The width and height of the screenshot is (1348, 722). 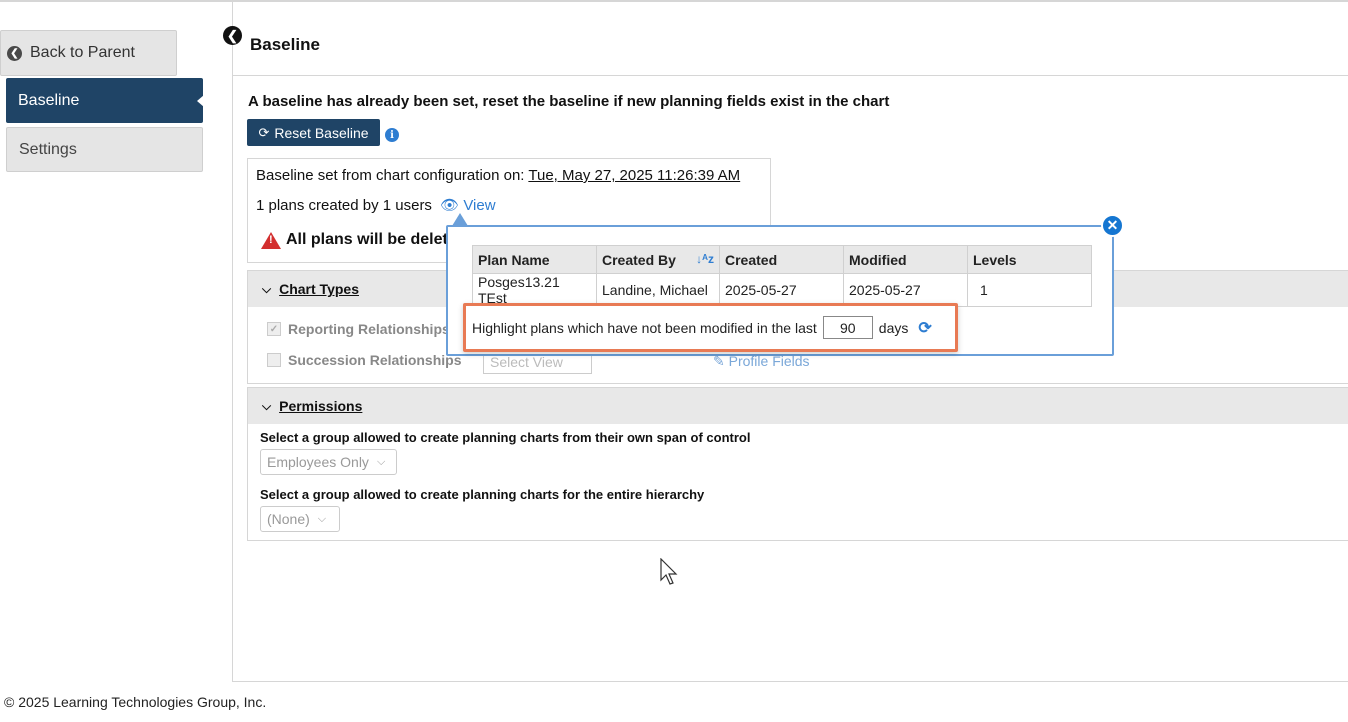 What do you see at coordinates (705, 259) in the screenshot?
I see `sort-az-icon: ↓ᴬᴢ` at bounding box center [705, 259].